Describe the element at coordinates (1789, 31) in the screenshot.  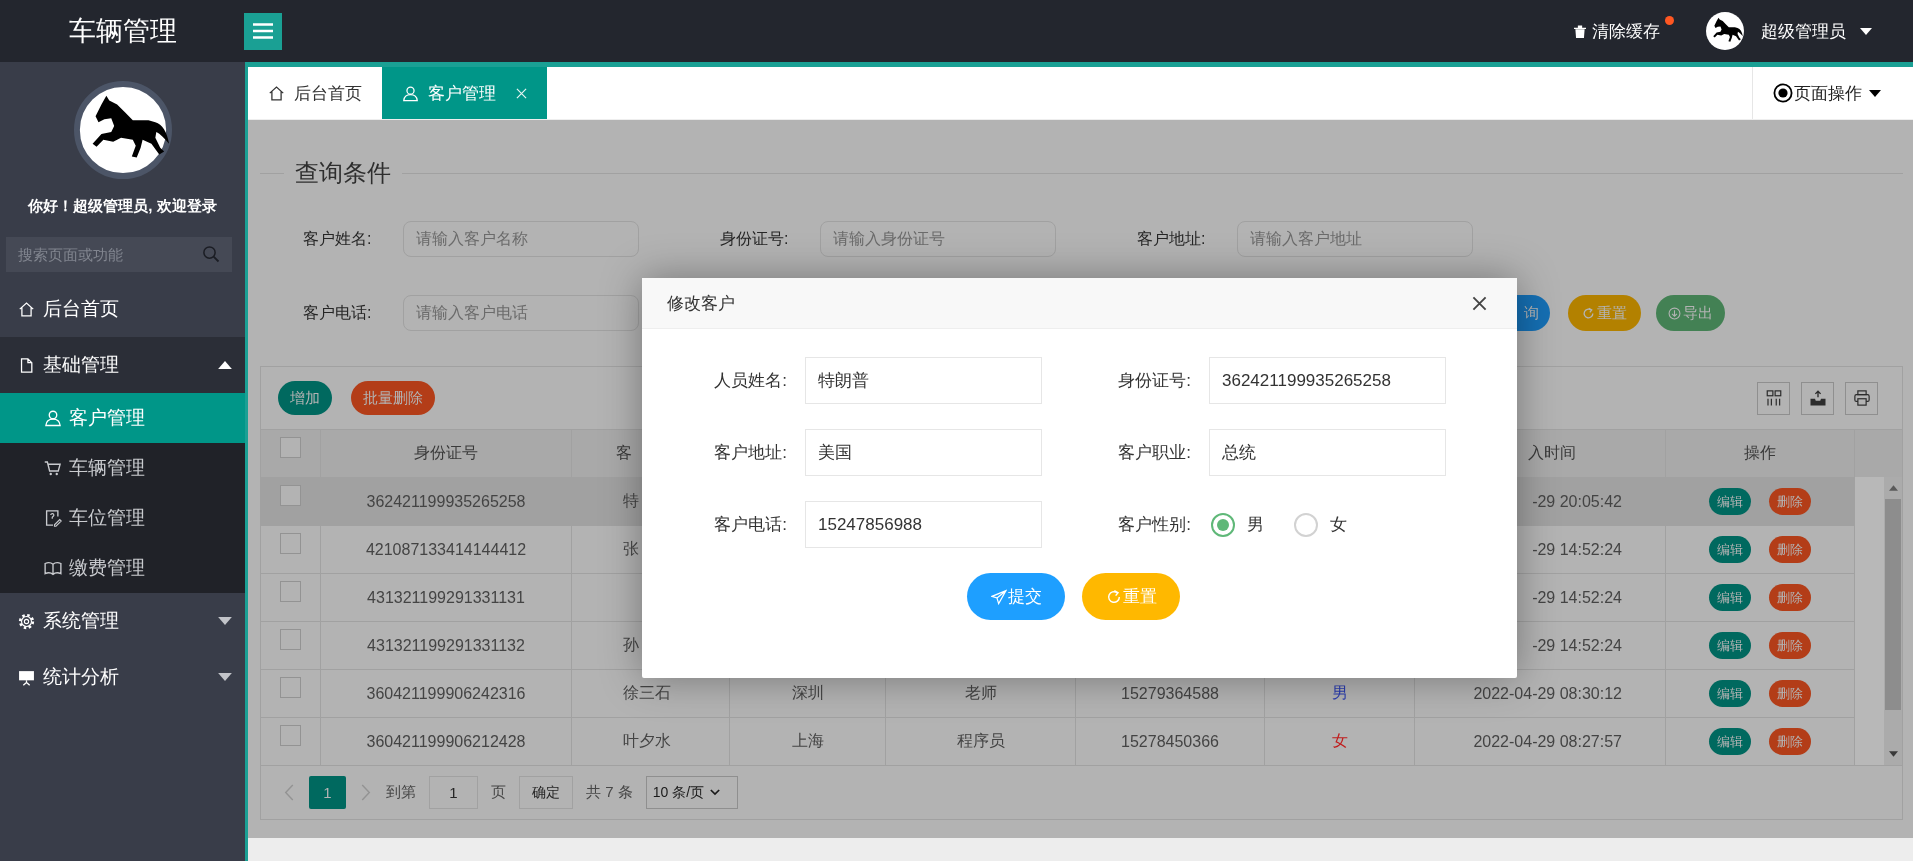
I see `user-menu: 超级管理员` at that location.